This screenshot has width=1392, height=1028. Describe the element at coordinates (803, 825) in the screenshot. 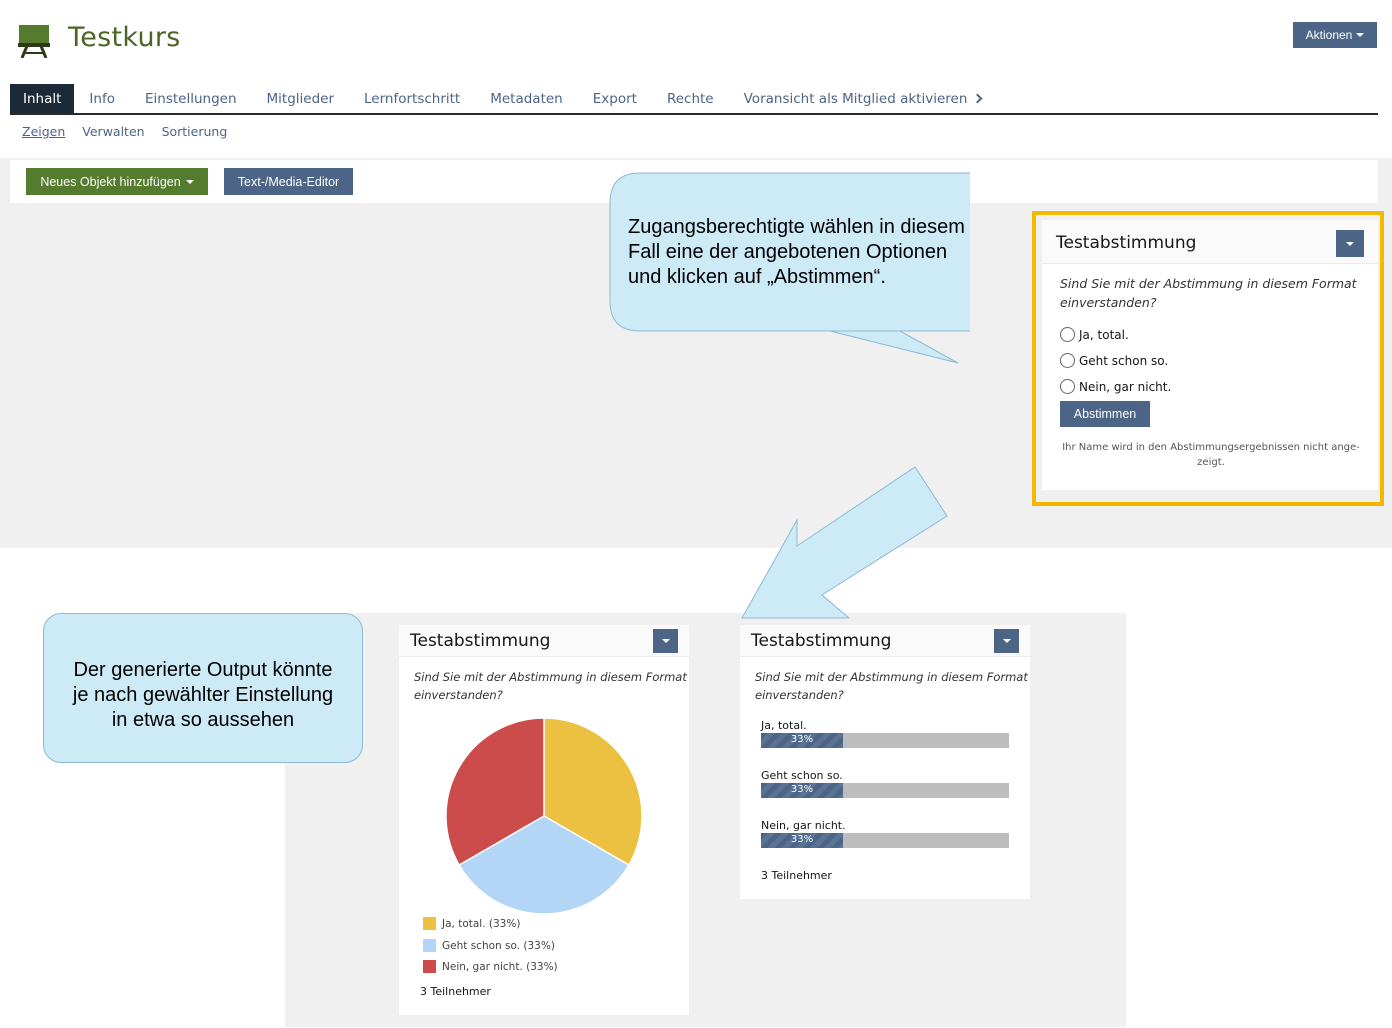

I see `bar-label: Nein, gar nicht.` at that location.